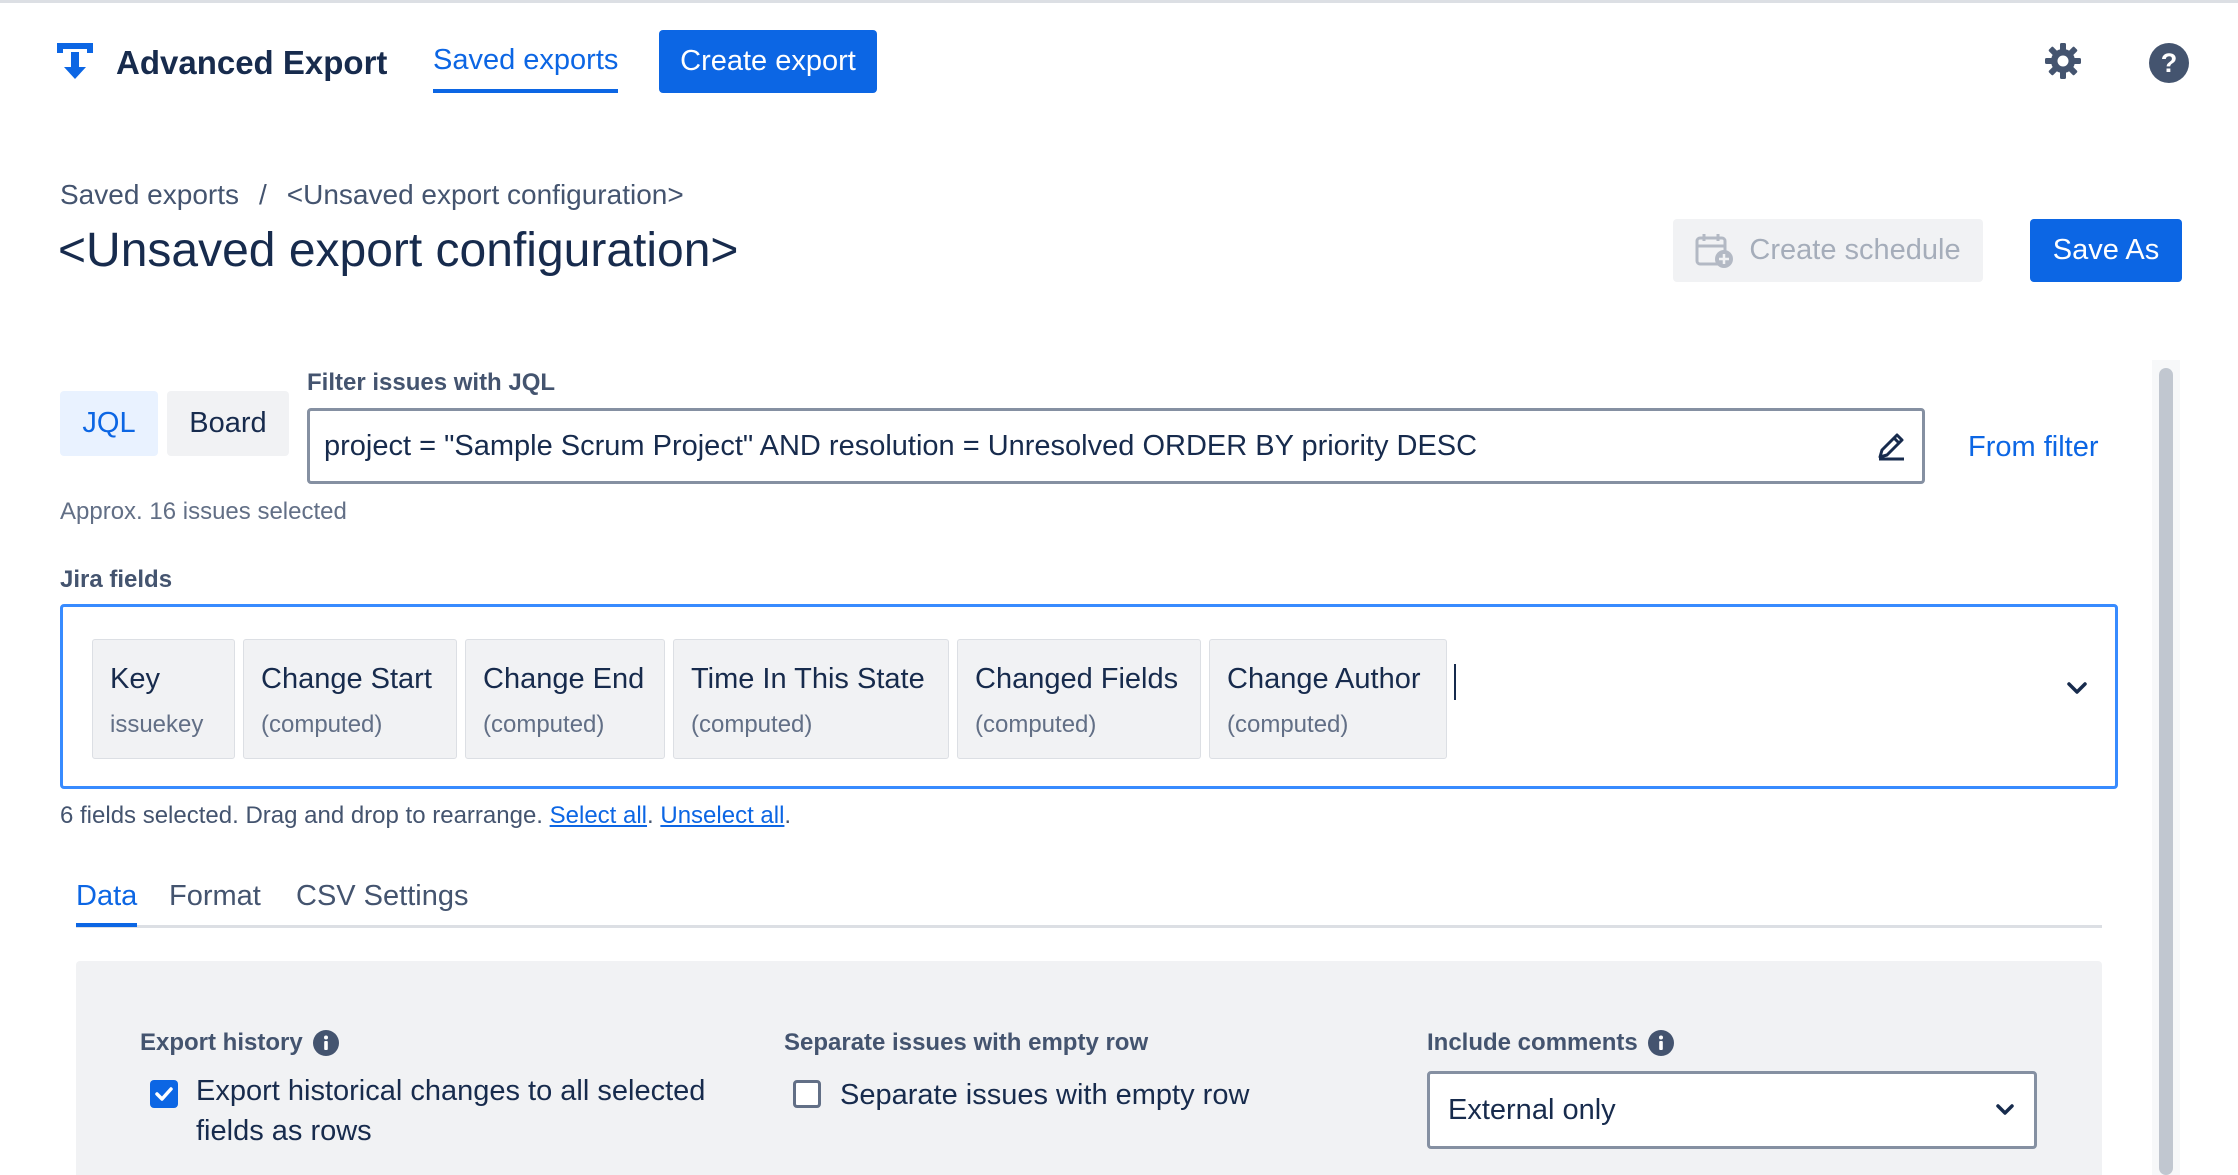 The image size is (2238, 1175). Describe the element at coordinates (811, 699) in the screenshot. I see `field-chip-time-in-this-state: Time In This State (computed)` at that location.